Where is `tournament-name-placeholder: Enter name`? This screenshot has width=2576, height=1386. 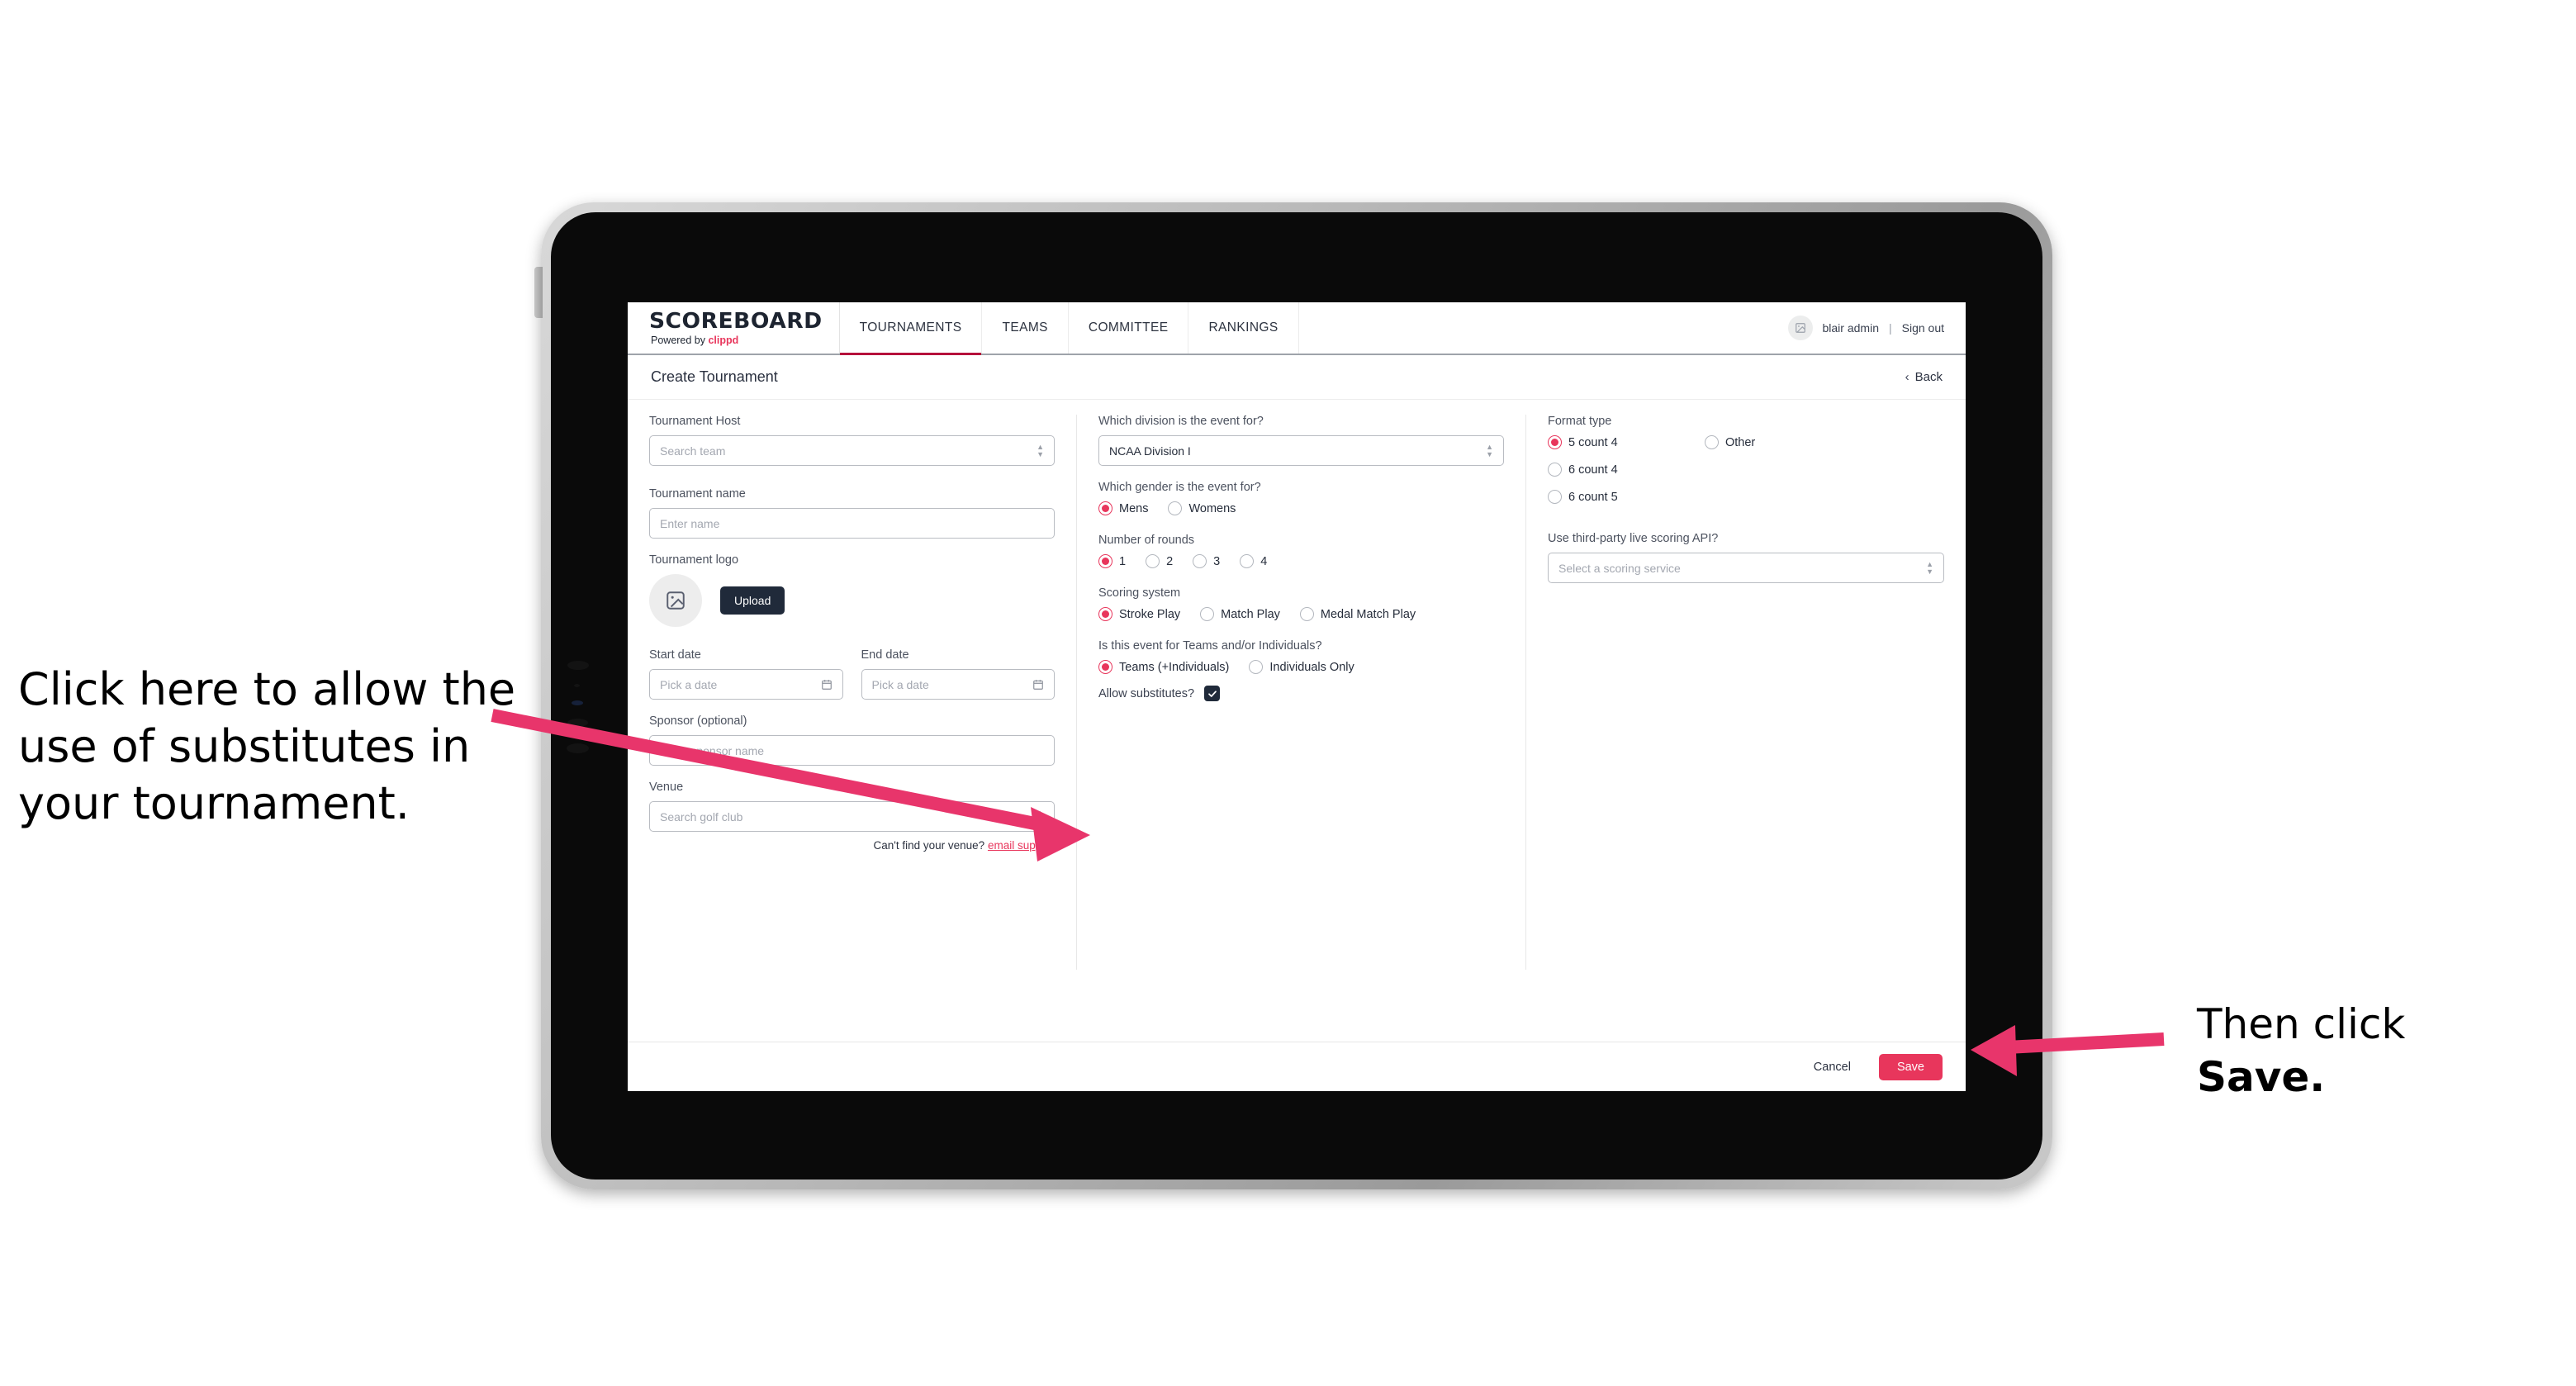 tournament-name-placeholder: Enter name is located at coordinates (690, 523).